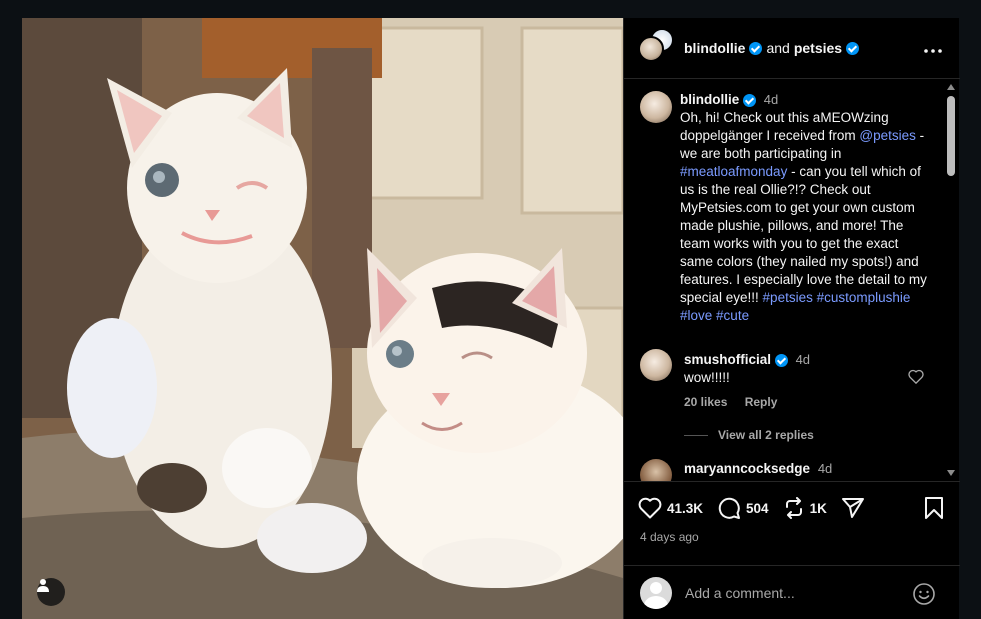 This screenshot has width=981, height=619. I want to click on comment-body: maryanncocksedge 4d, so click(758, 468).